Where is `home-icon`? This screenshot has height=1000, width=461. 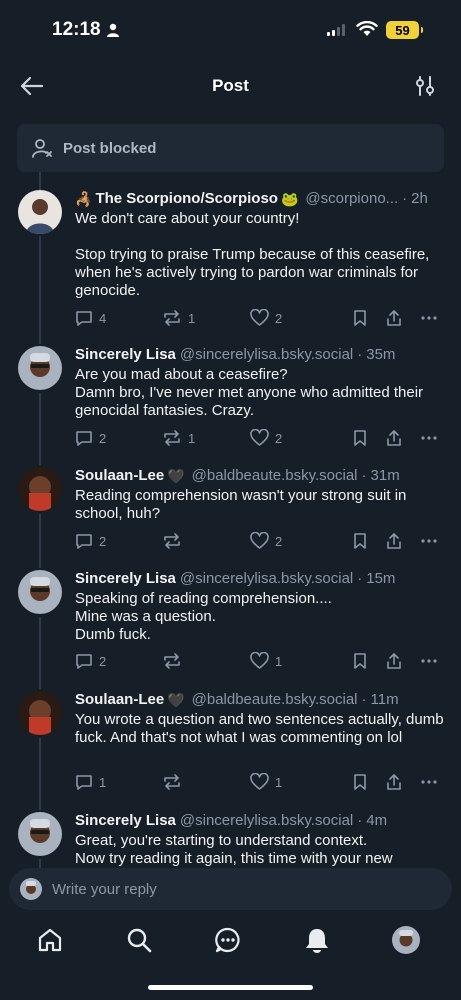
home-icon is located at coordinates (50, 940).